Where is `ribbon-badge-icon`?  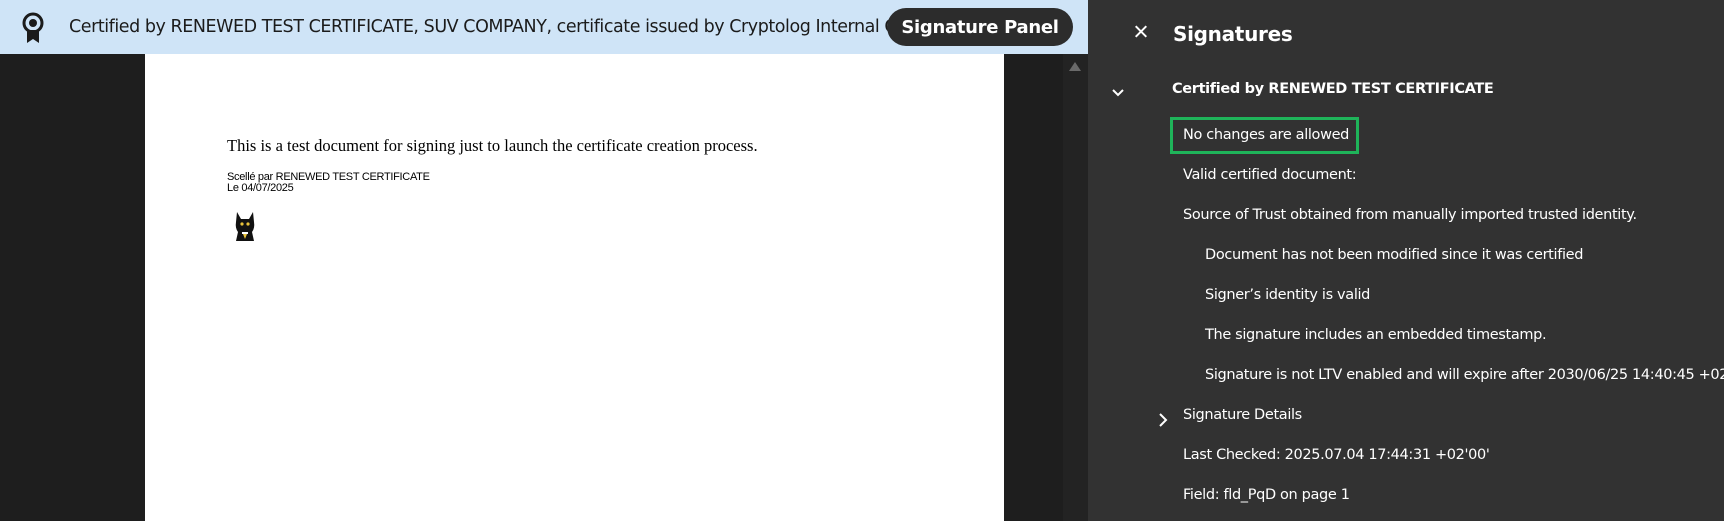 ribbon-badge-icon is located at coordinates (33, 28).